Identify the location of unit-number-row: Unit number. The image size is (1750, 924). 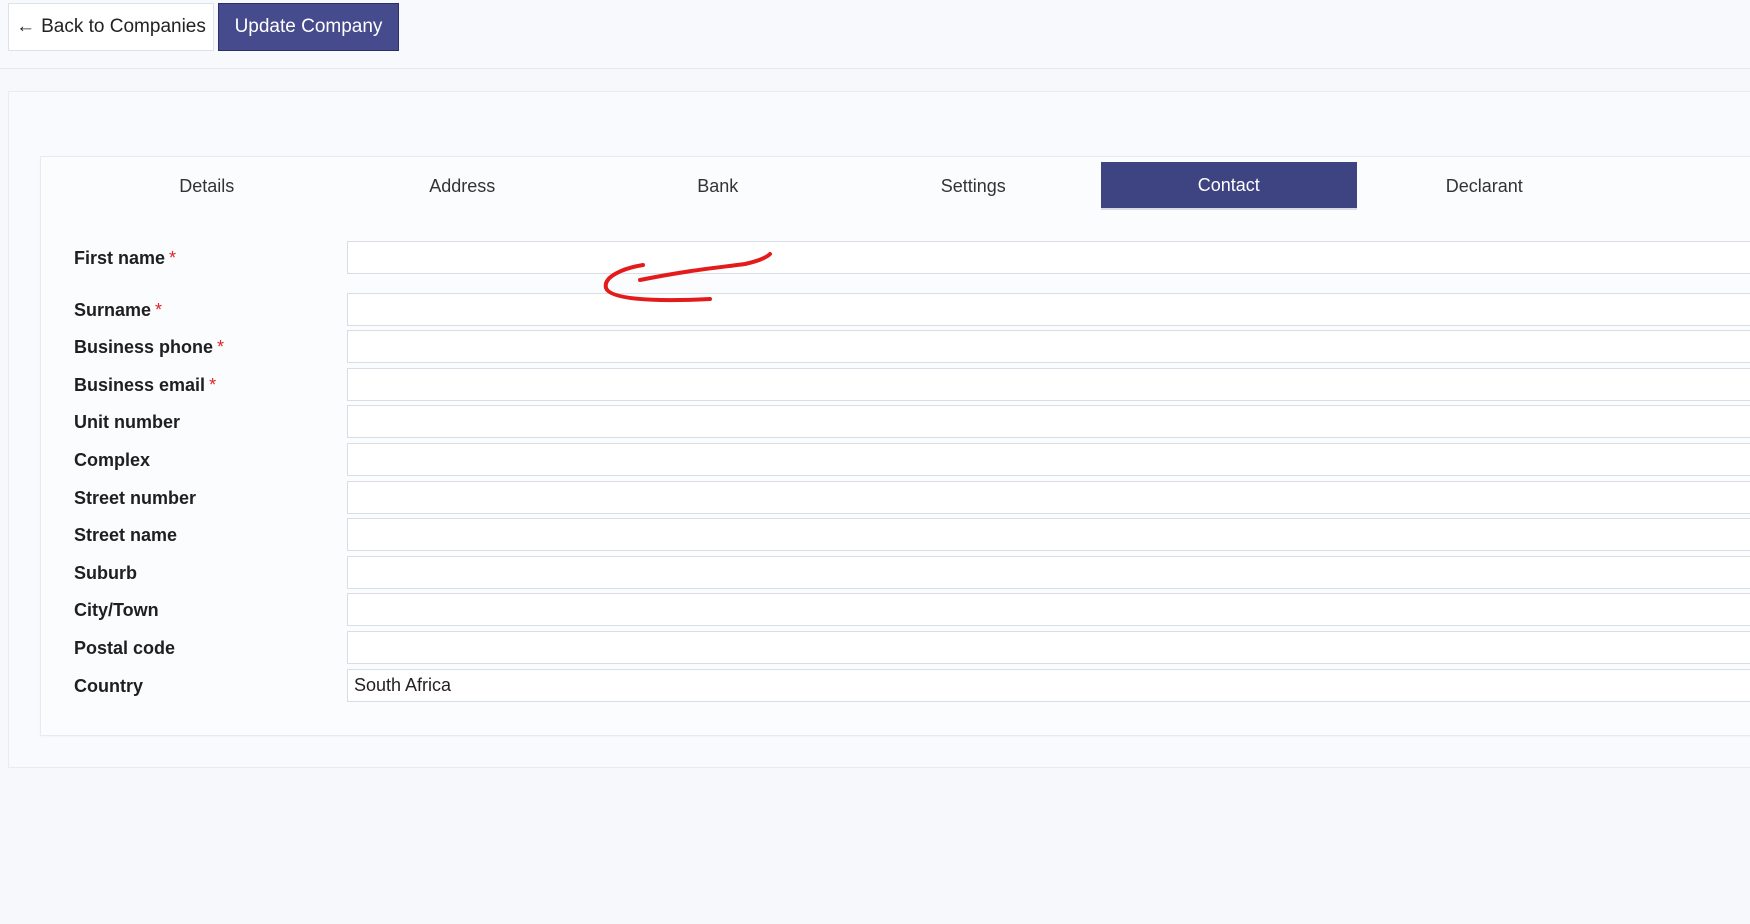
(875, 422).